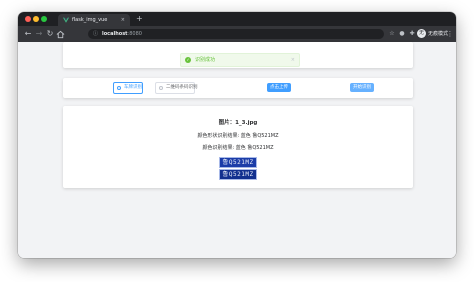  Describe the element at coordinates (161, 87) in the screenshot. I see `radio-unchecked-icon` at that location.